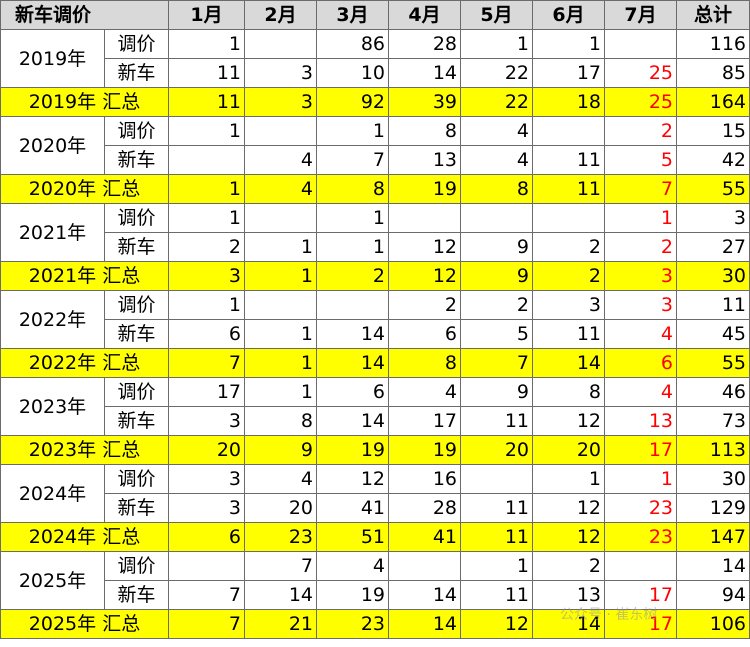 This screenshot has width=750, height=647. I want to click on table-cell: 106, so click(713, 624).